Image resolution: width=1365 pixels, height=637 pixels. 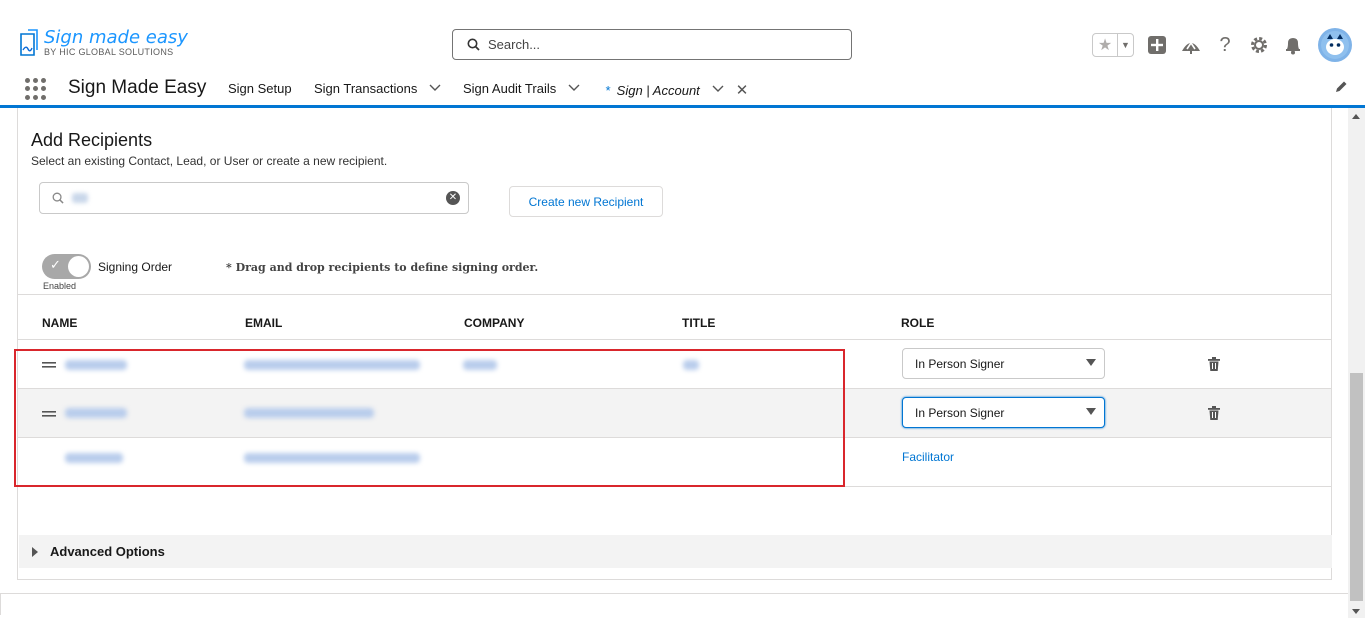 What do you see at coordinates (1356, 116) in the screenshot?
I see `scroll-up-icon` at bounding box center [1356, 116].